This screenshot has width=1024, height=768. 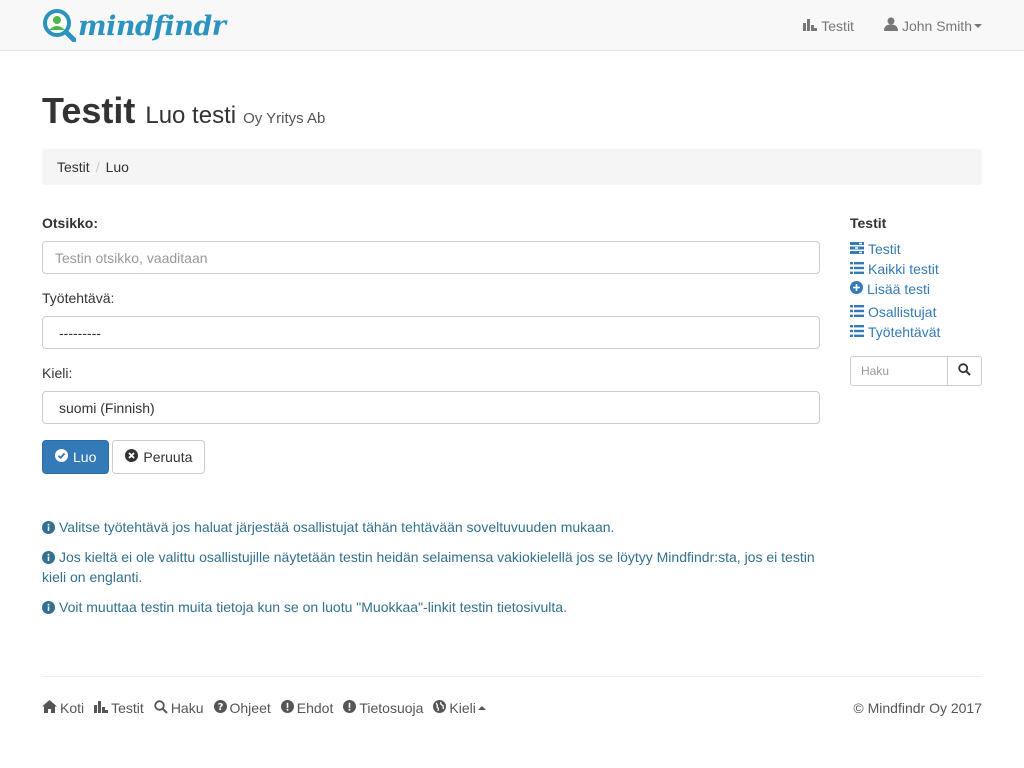 What do you see at coordinates (917, 708) in the screenshot?
I see `copyright: © Mindfindr Oy 2017` at bounding box center [917, 708].